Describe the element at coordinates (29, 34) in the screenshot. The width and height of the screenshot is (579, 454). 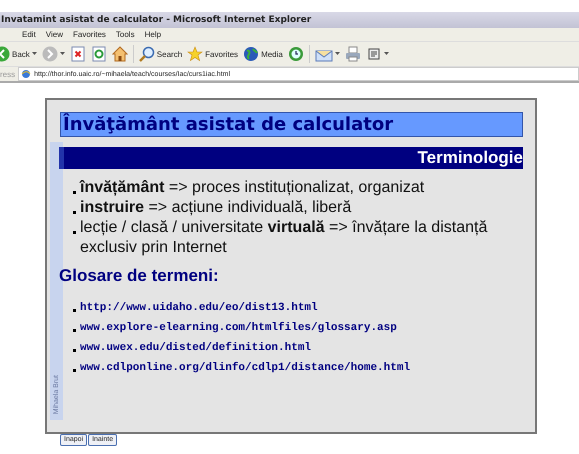
I see `menu-item: Edit` at that location.